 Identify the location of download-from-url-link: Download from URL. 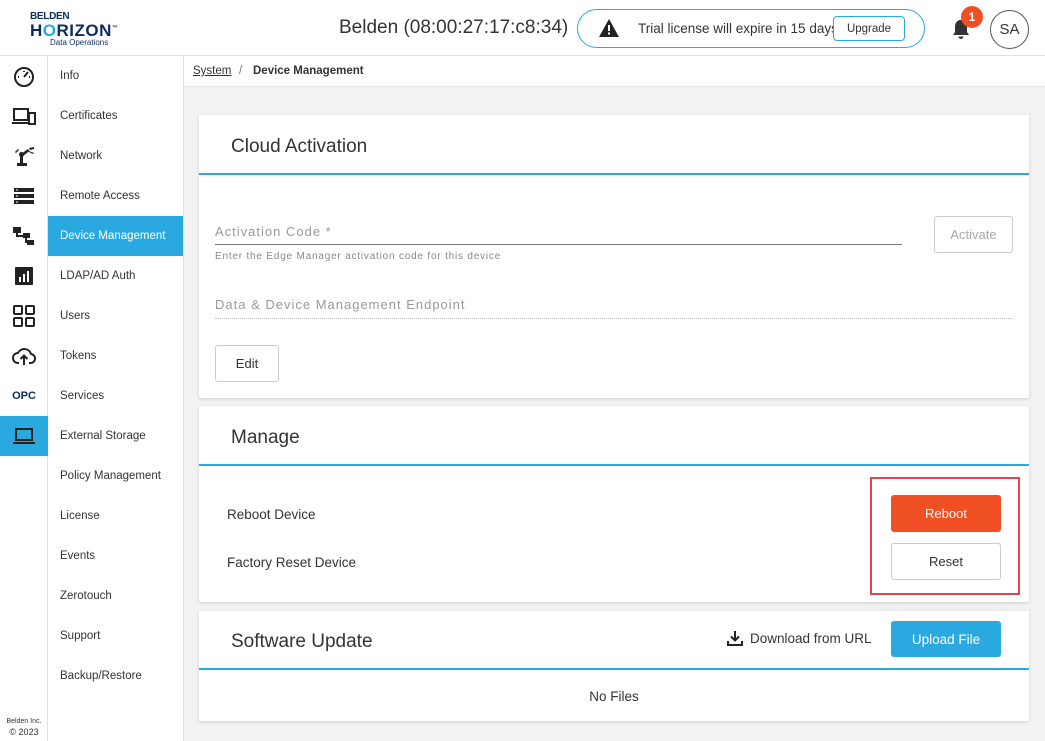
(799, 638).